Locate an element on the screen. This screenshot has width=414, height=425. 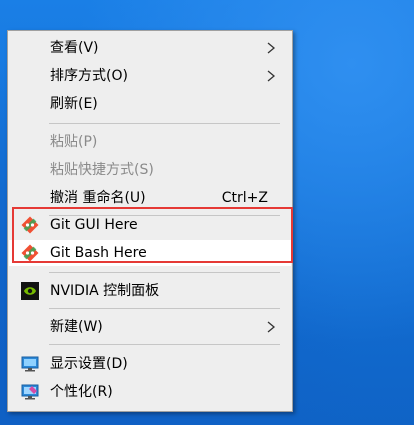
menu-item-new: 新建(W) is located at coordinates (150, 327).